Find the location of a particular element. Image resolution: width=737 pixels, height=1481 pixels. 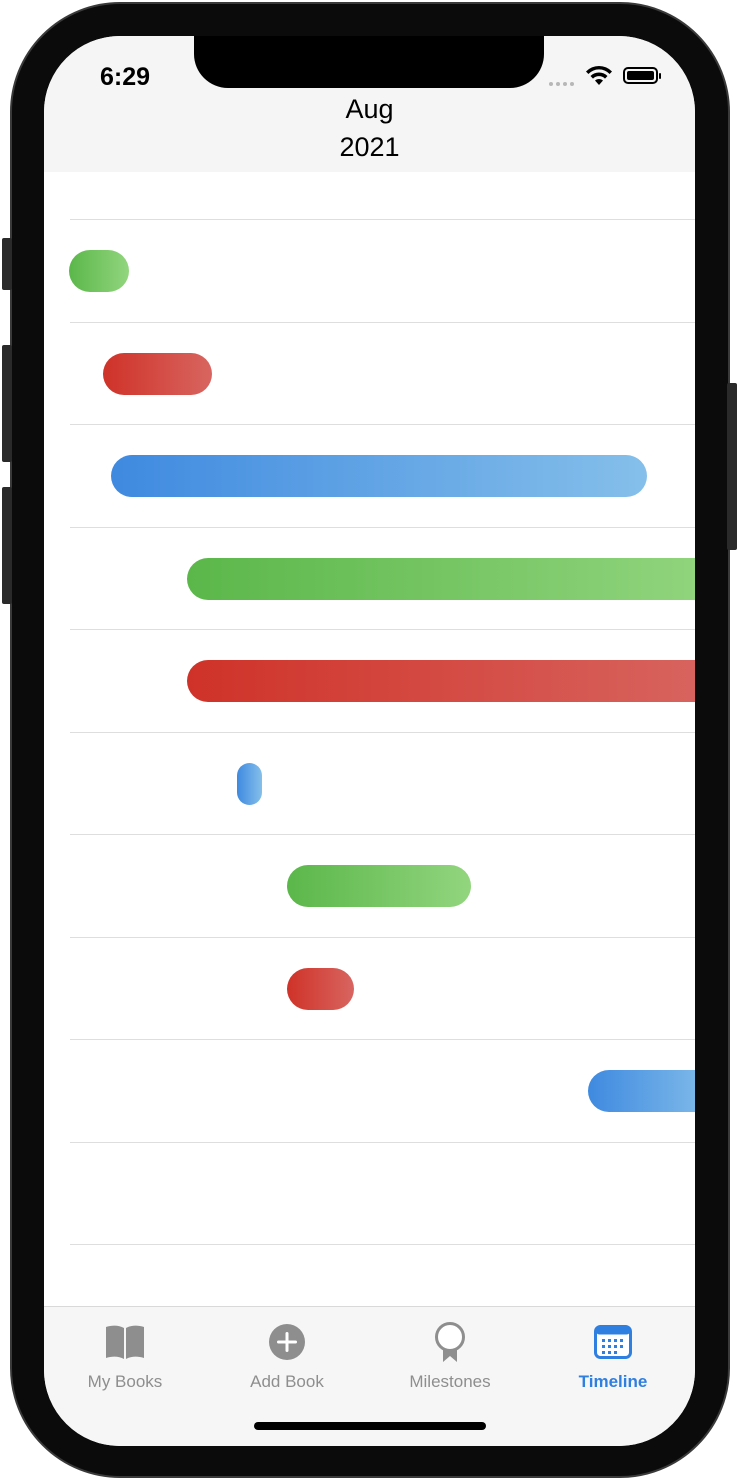

home-indicator is located at coordinates (370, 1426).